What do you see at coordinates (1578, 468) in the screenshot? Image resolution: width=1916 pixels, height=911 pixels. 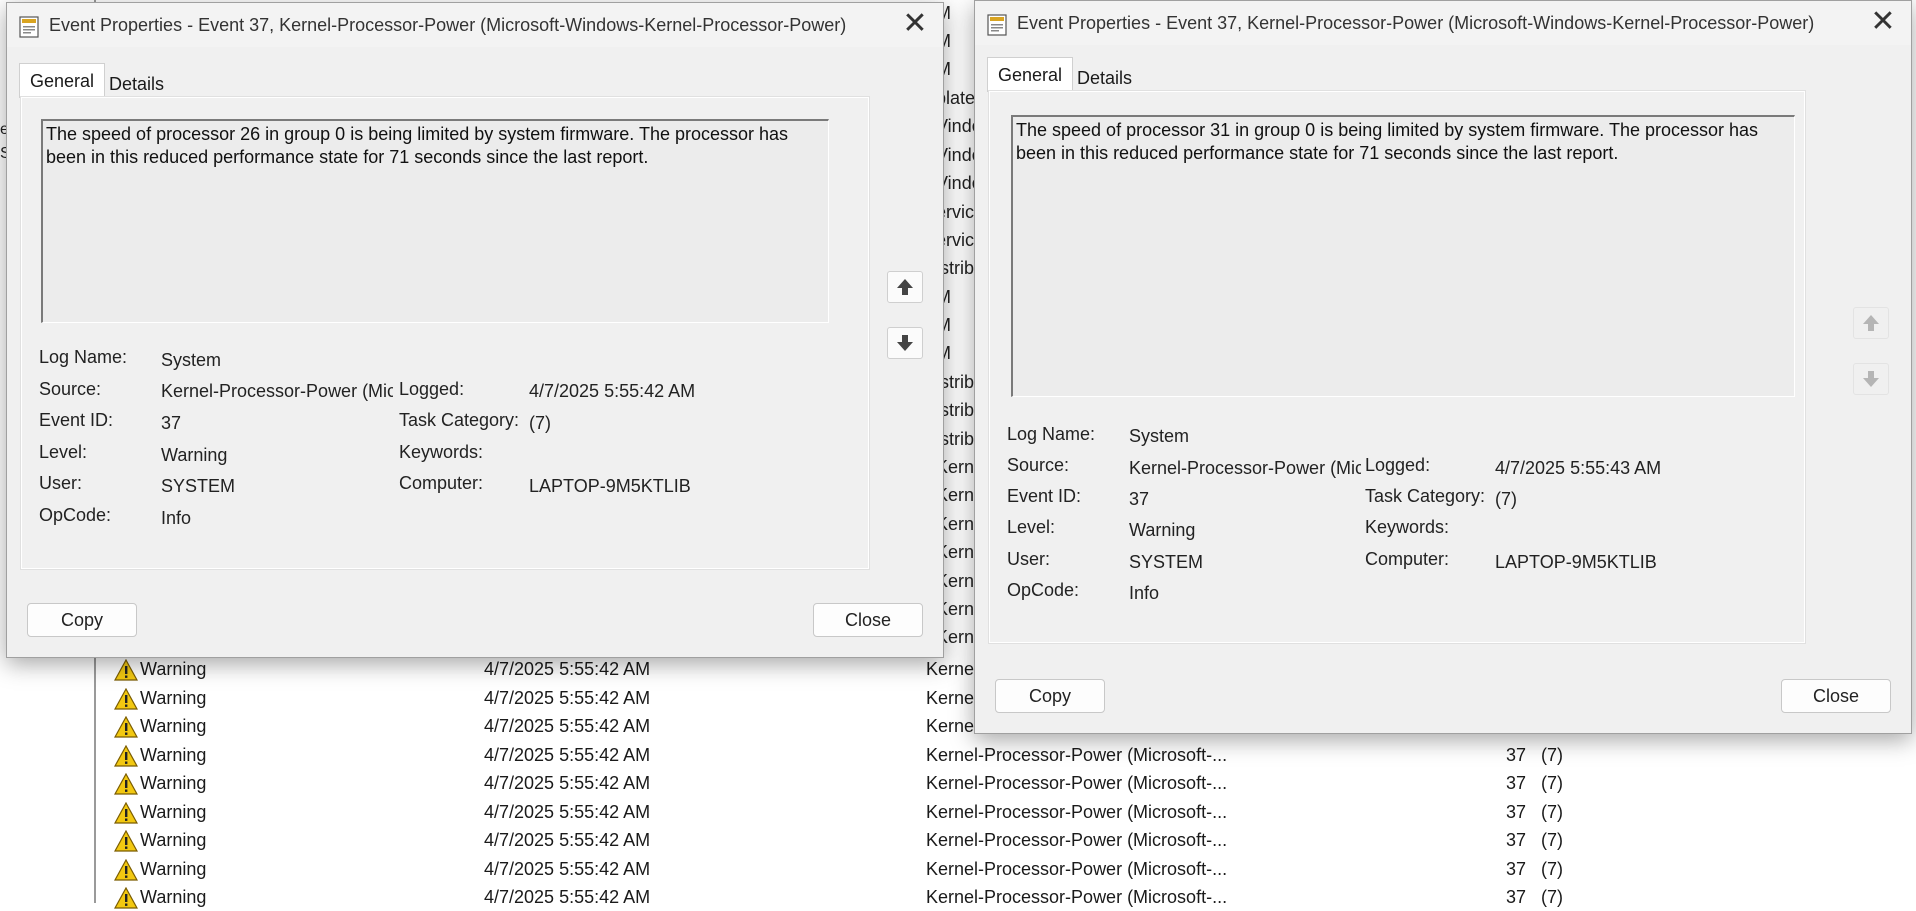 I see `logged-value: 4/7/2025 5:55:43 AM` at bounding box center [1578, 468].